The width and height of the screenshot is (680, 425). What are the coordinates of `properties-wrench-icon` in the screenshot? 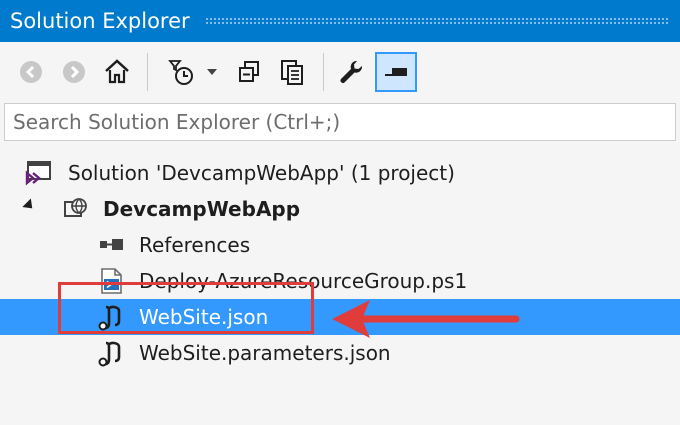 It's located at (351, 71).